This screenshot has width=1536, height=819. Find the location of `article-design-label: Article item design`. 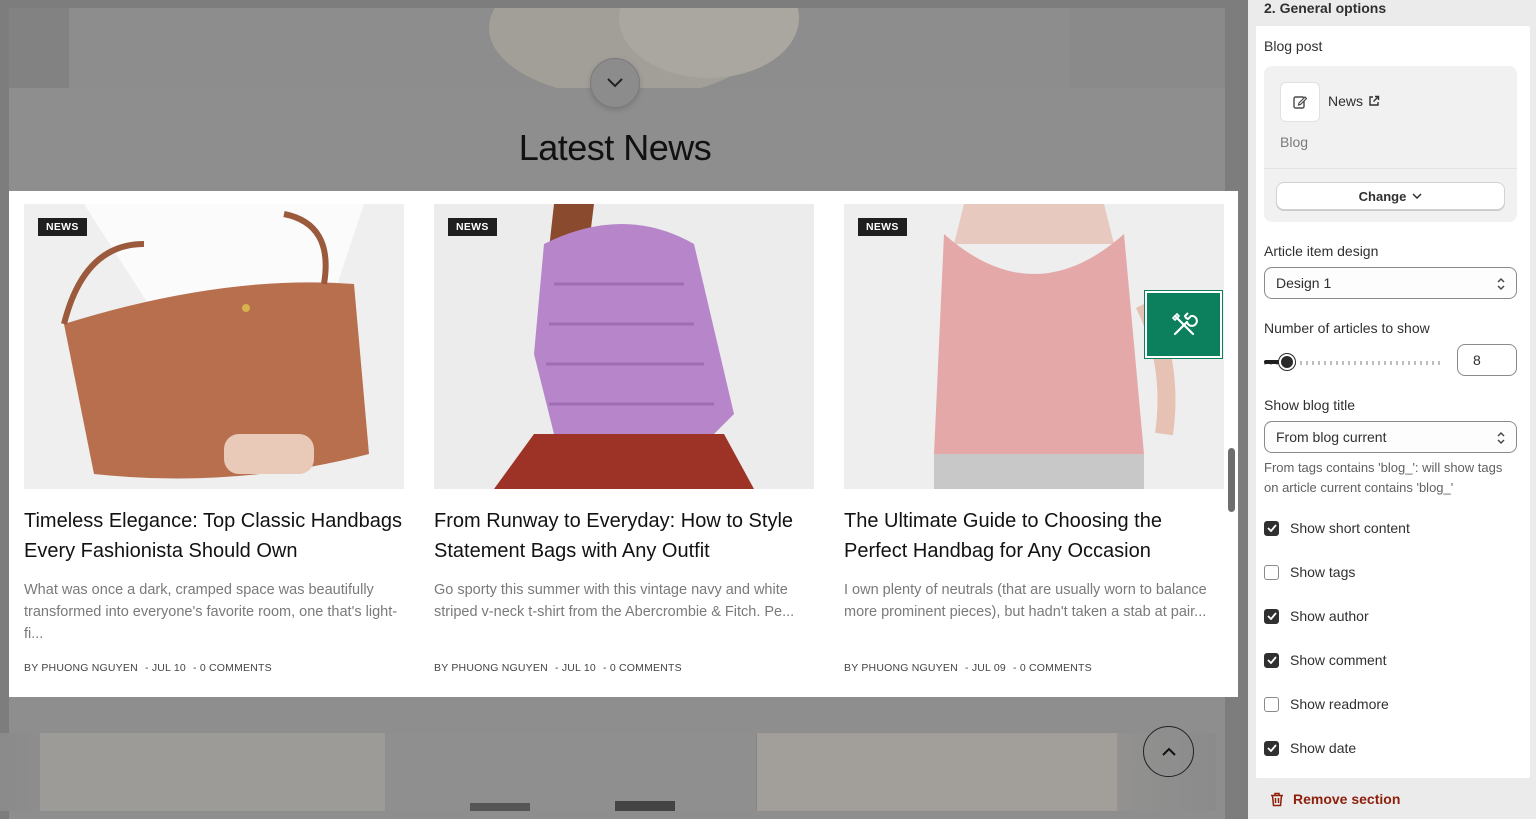

article-design-label: Article item design is located at coordinates (1321, 251).